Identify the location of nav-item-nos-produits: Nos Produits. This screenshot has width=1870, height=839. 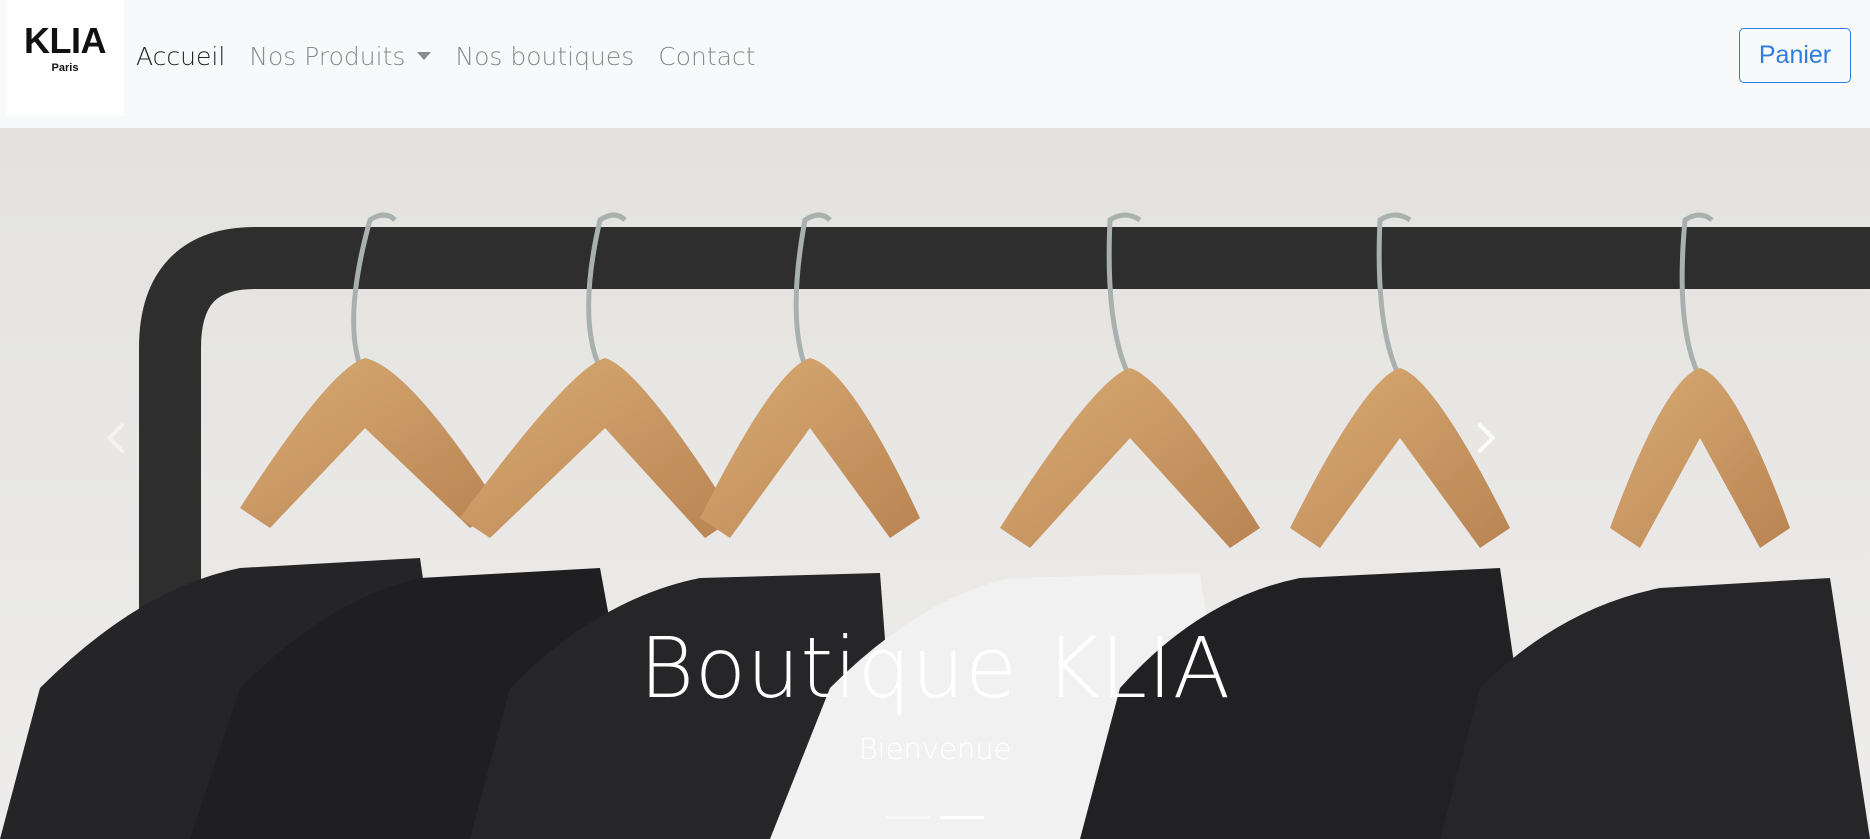
(340, 56).